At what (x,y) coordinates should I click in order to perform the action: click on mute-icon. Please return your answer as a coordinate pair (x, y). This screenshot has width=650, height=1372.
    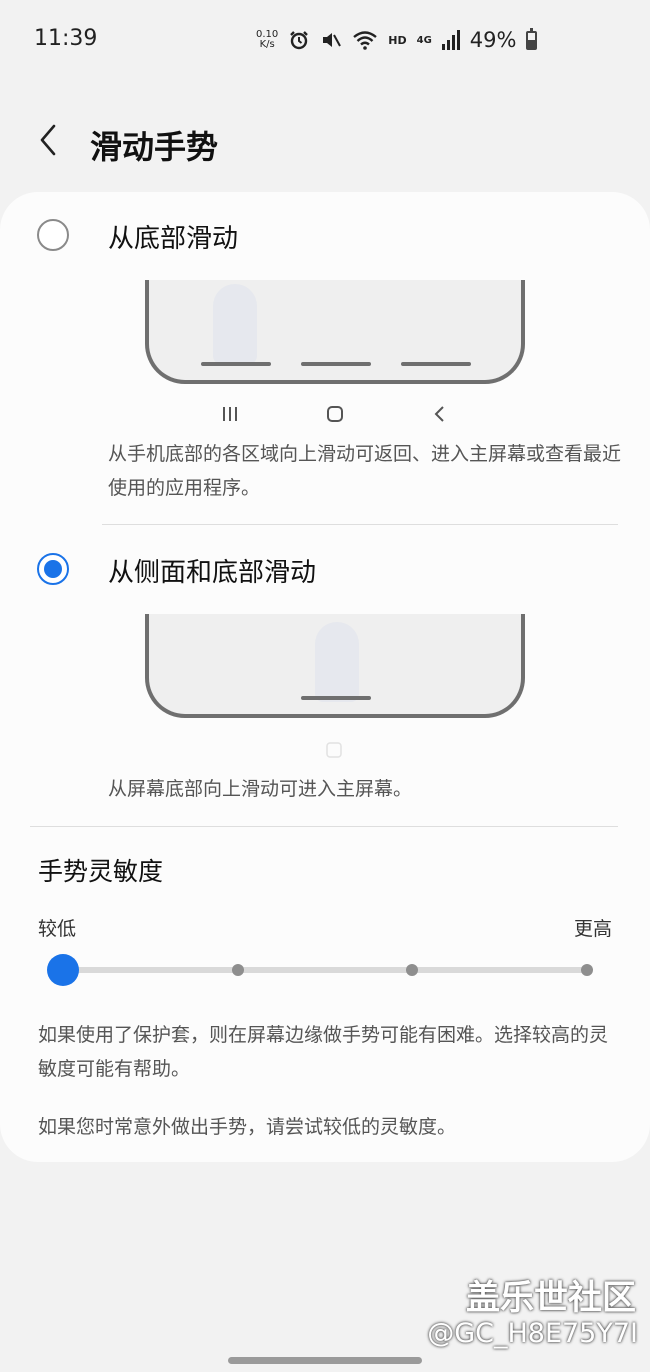
    Looking at the image, I should click on (332, 40).